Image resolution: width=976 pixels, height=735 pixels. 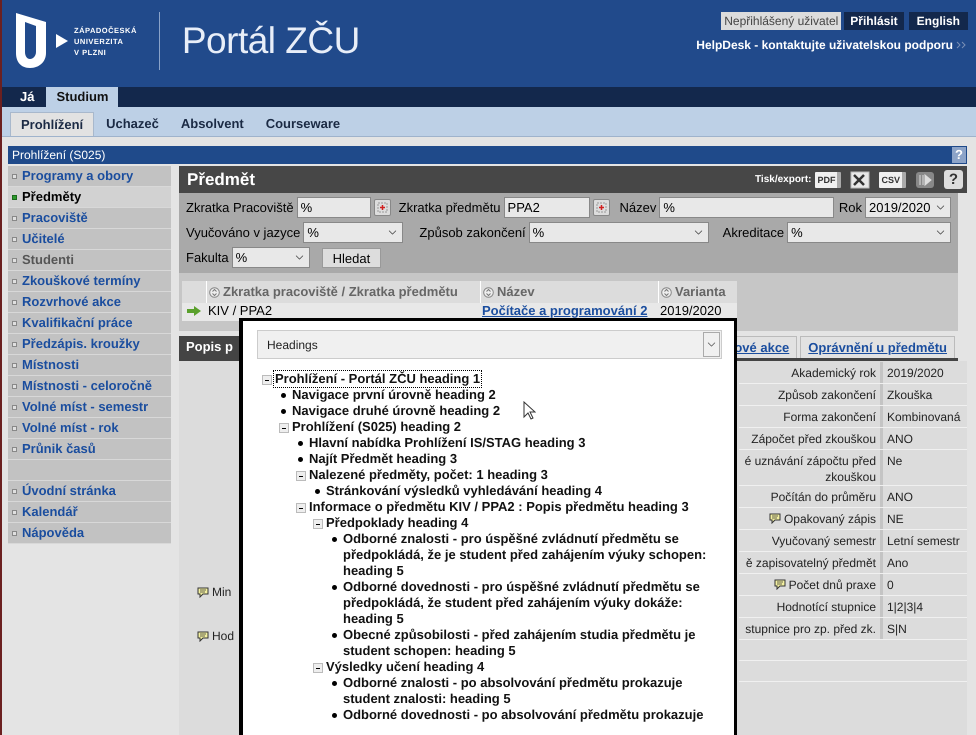 What do you see at coordinates (877, 347) in the screenshot?
I see `detail-tab: Oprávnění u předmětu` at bounding box center [877, 347].